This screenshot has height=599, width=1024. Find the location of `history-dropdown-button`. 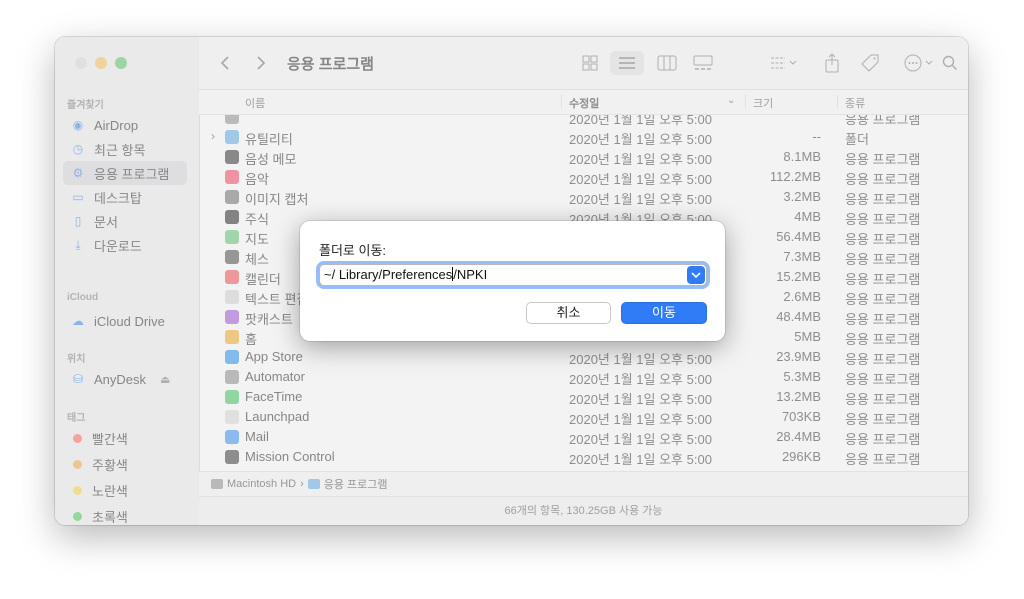

history-dropdown-button is located at coordinates (696, 275).